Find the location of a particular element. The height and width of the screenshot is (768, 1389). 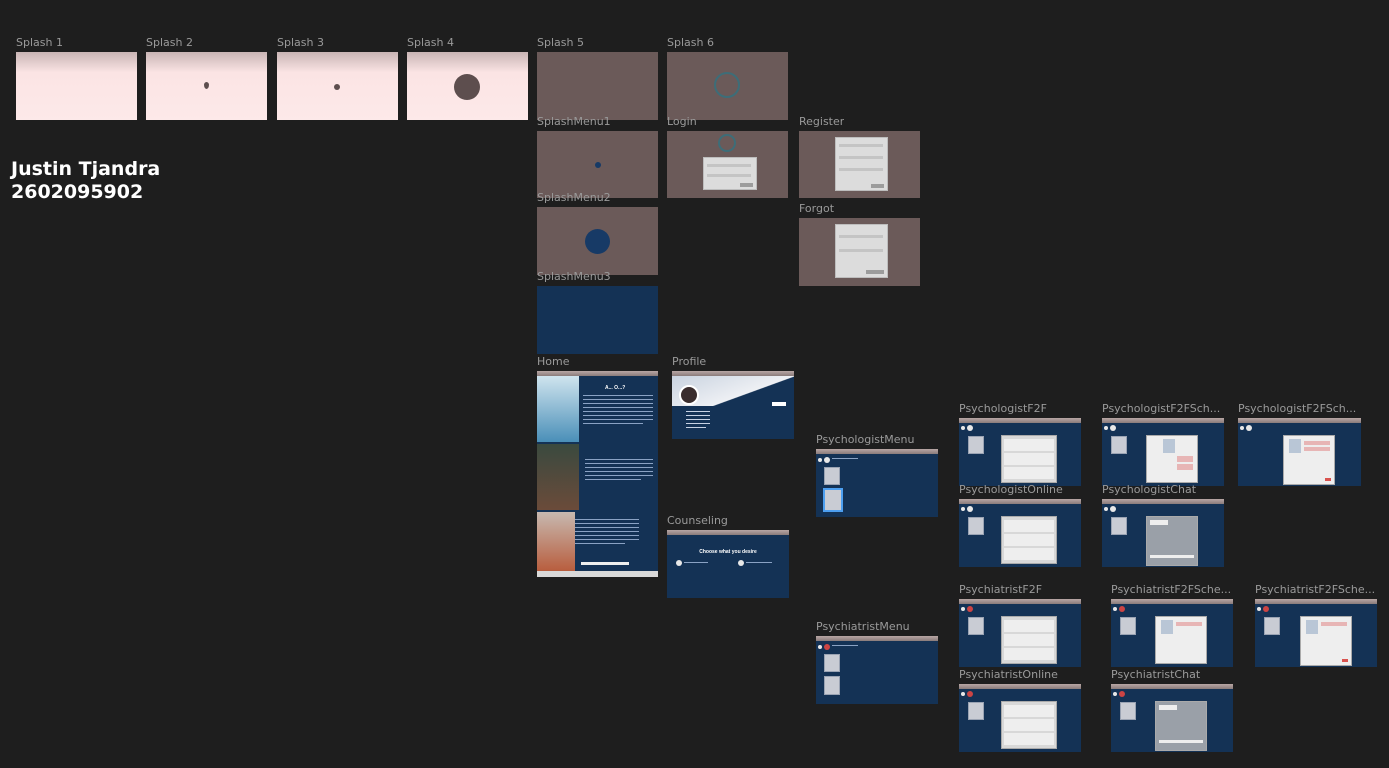

frame-label-splash3: Splash 3 is located at coordinates (300, 42).